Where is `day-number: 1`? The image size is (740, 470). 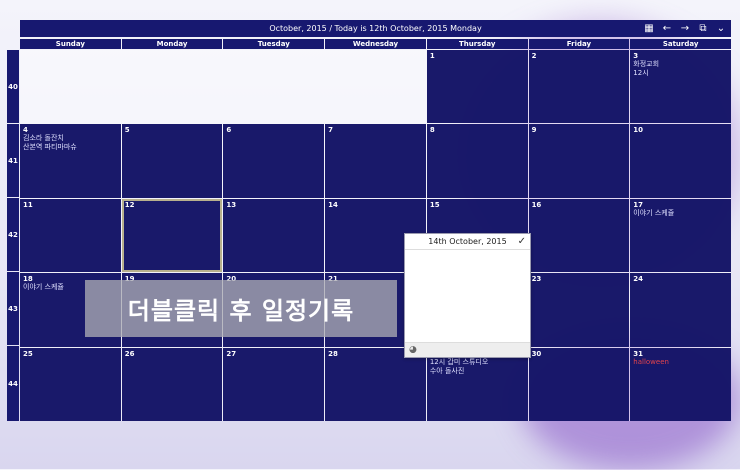
day-number: 1 is located at coordinates (432, 56).